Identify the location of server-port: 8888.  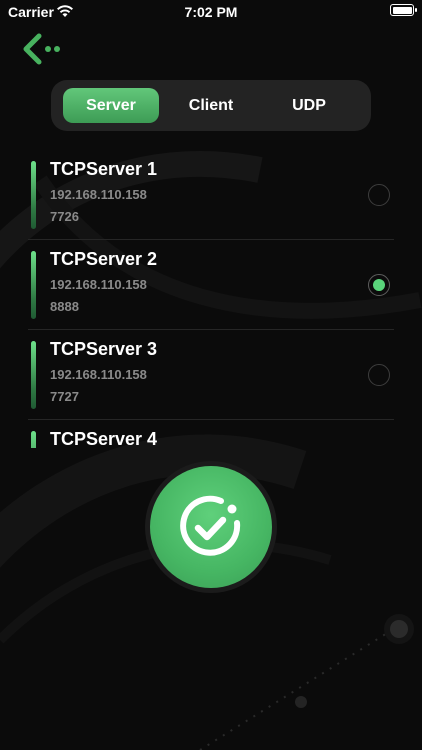
(64, 306).